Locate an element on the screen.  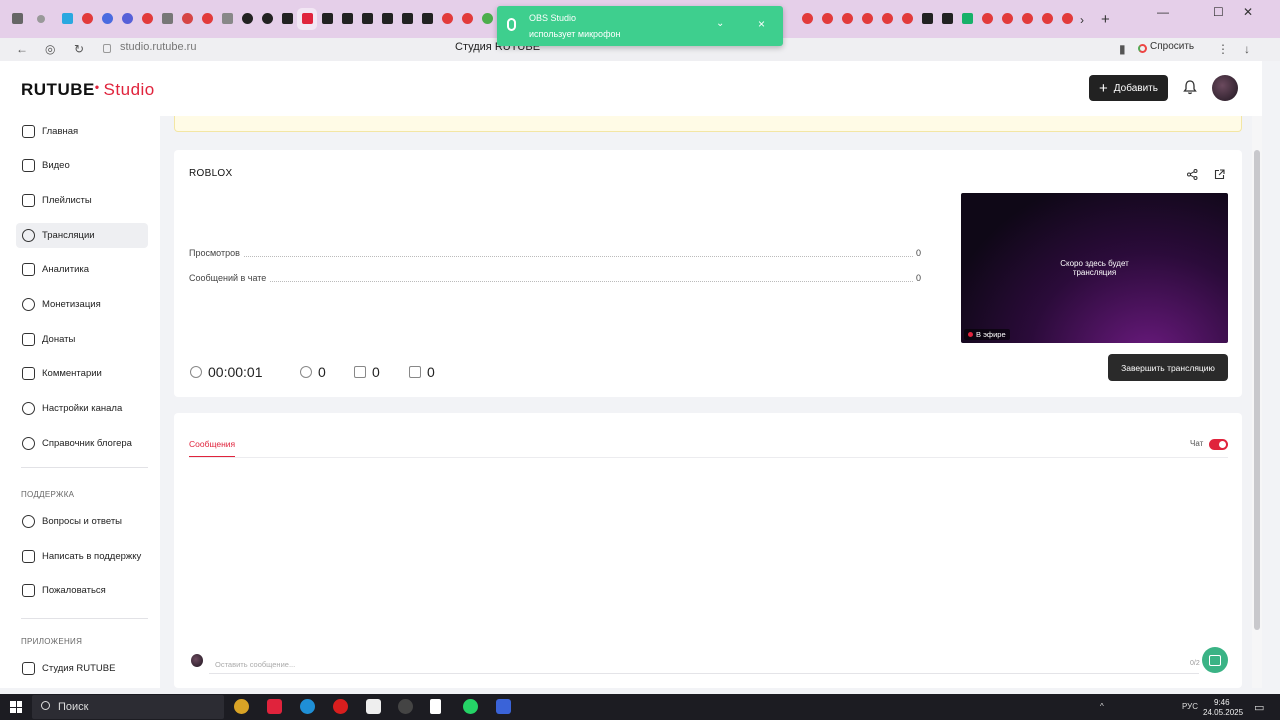
sidebar-item-analytics: Аналитика is located at coordinates (82, 269).